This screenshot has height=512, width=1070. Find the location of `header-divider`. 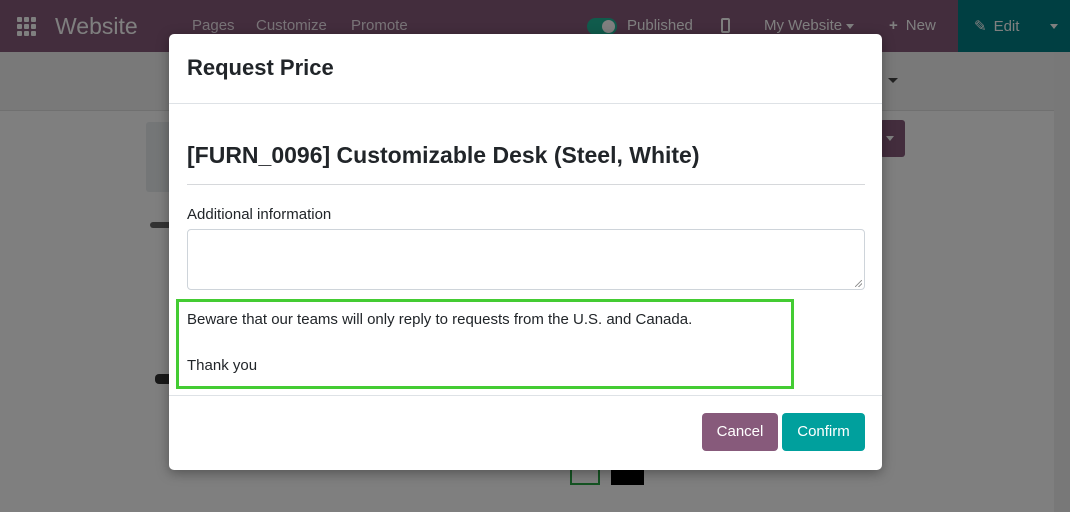

header-divider is located at coordinates (525, 103).